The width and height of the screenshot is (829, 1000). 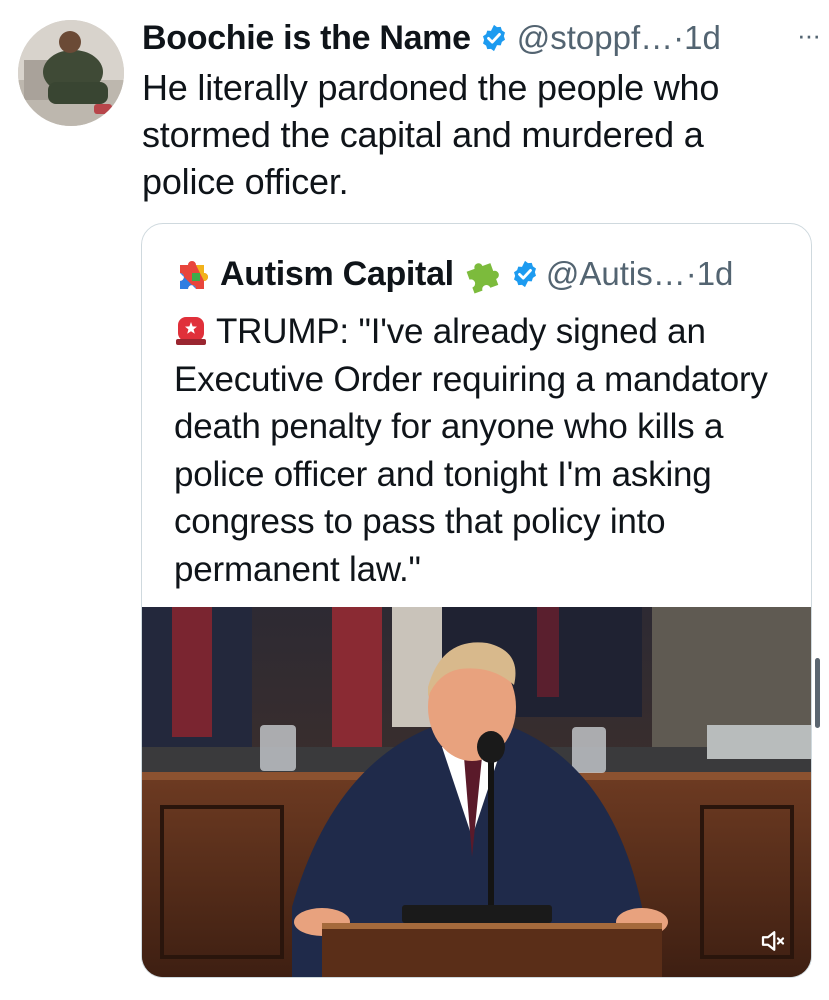 I want to click on tweet-header: Boochie is the Name @stoppf… ·1d ···, so click(x=482, y=38).